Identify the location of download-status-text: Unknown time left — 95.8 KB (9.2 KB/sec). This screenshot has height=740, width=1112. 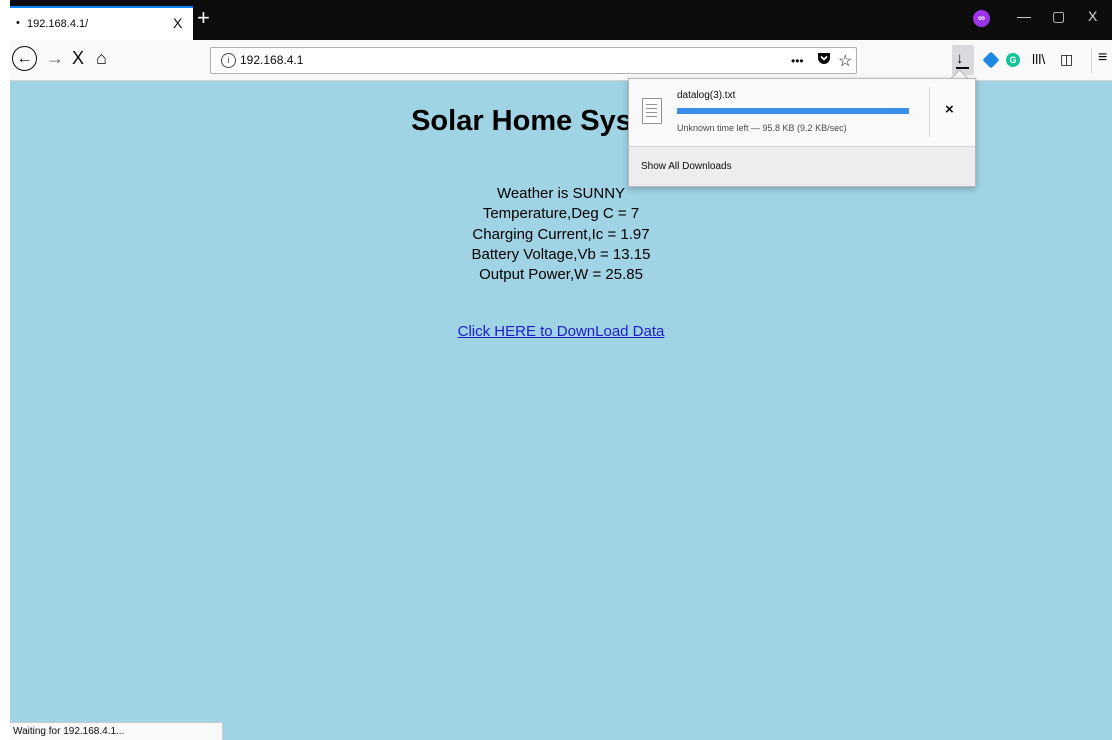
(762, 128).